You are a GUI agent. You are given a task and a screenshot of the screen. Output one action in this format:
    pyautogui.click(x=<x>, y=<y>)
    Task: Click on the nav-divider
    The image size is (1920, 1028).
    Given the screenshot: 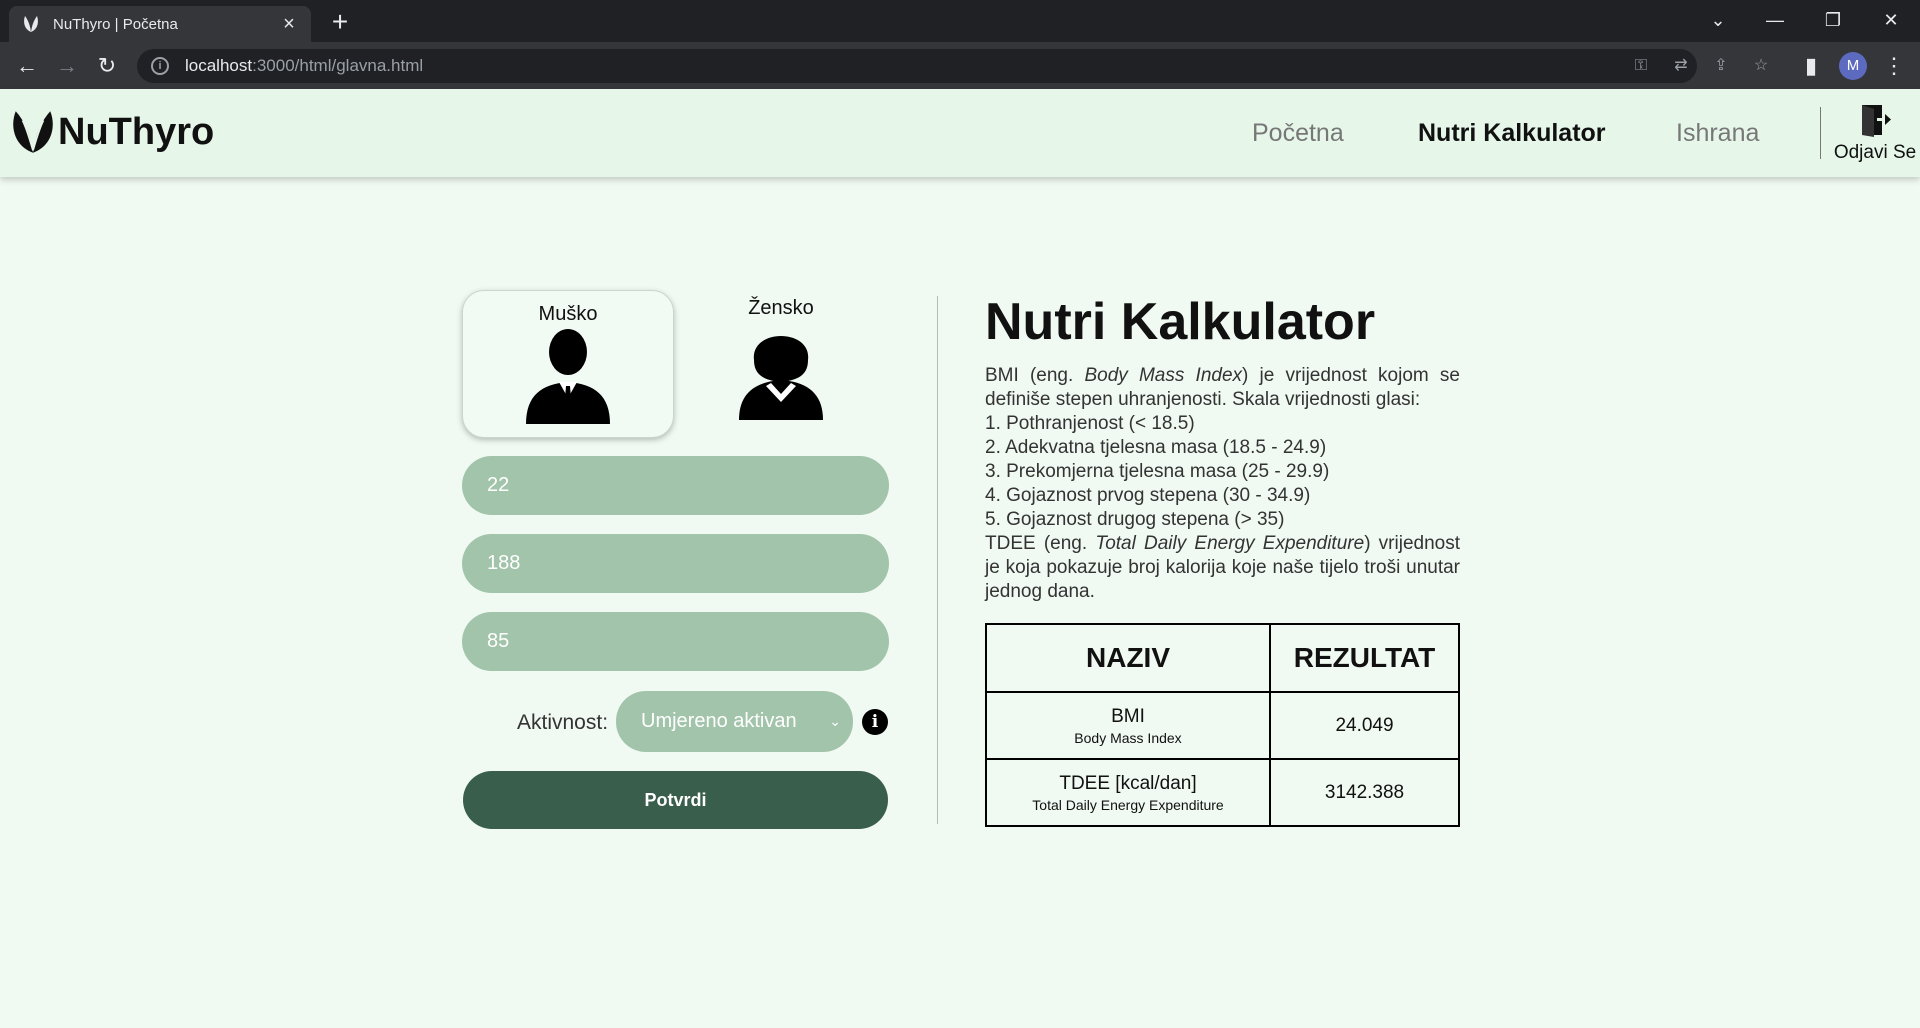 What is the action you would take?
    pyautogui.click(x=1820, y=133)
    